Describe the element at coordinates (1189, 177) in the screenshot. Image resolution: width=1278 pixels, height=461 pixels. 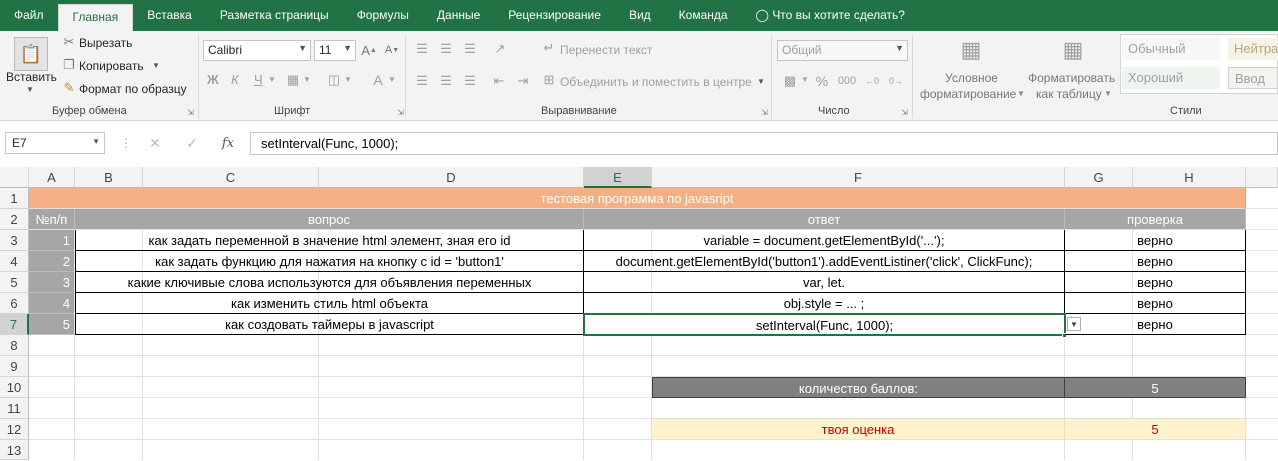
I see `column-header-h: H` at that location.